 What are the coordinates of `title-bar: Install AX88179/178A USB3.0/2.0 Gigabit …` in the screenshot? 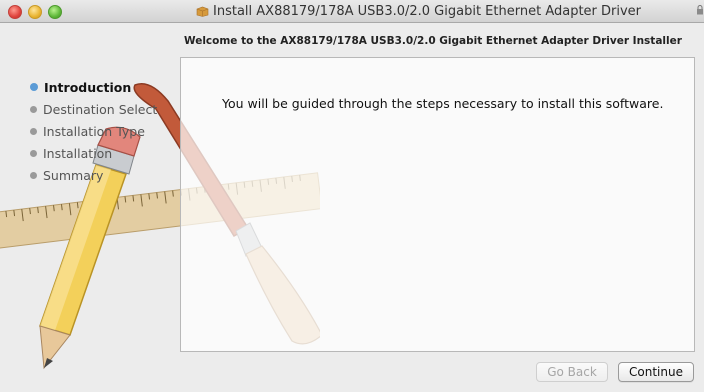 It's located at (352, 11).